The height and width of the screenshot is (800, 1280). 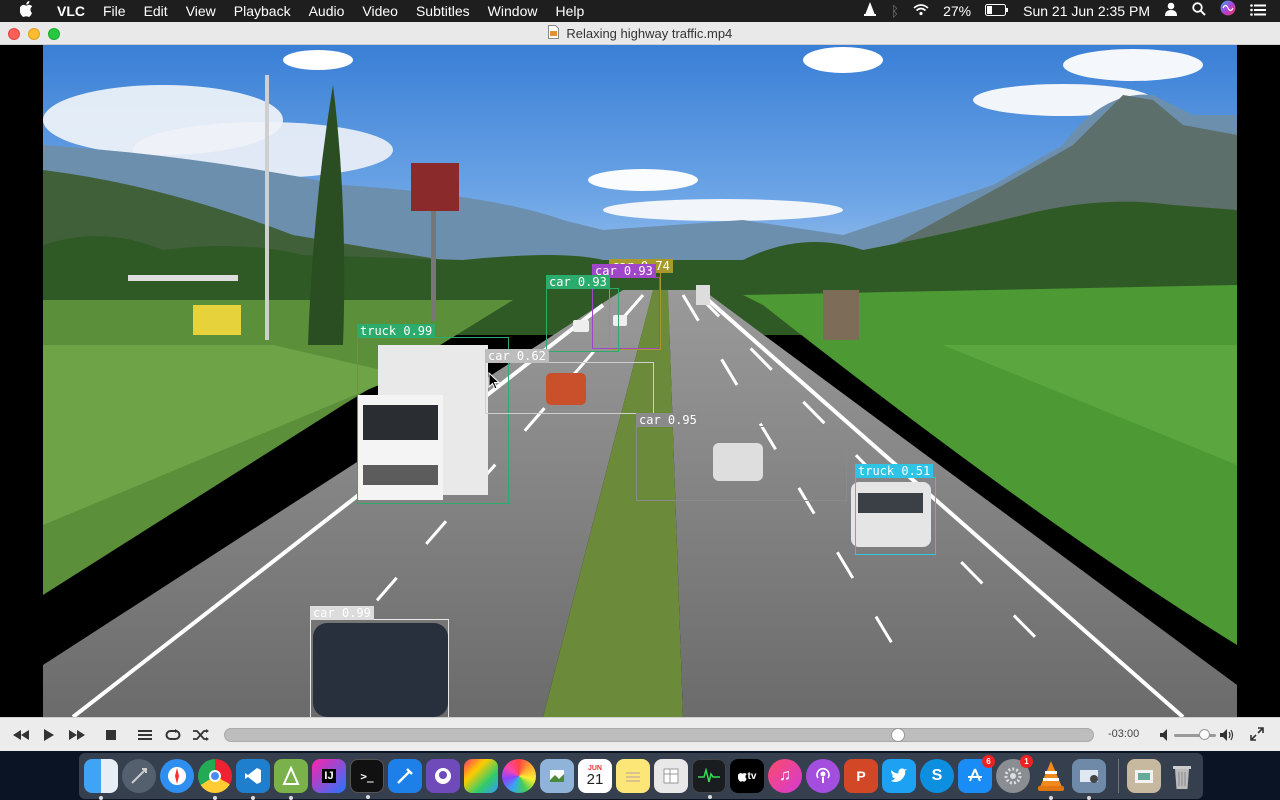 I want to click on app-menu-vlc: VLC, so click(x=71, y=11).